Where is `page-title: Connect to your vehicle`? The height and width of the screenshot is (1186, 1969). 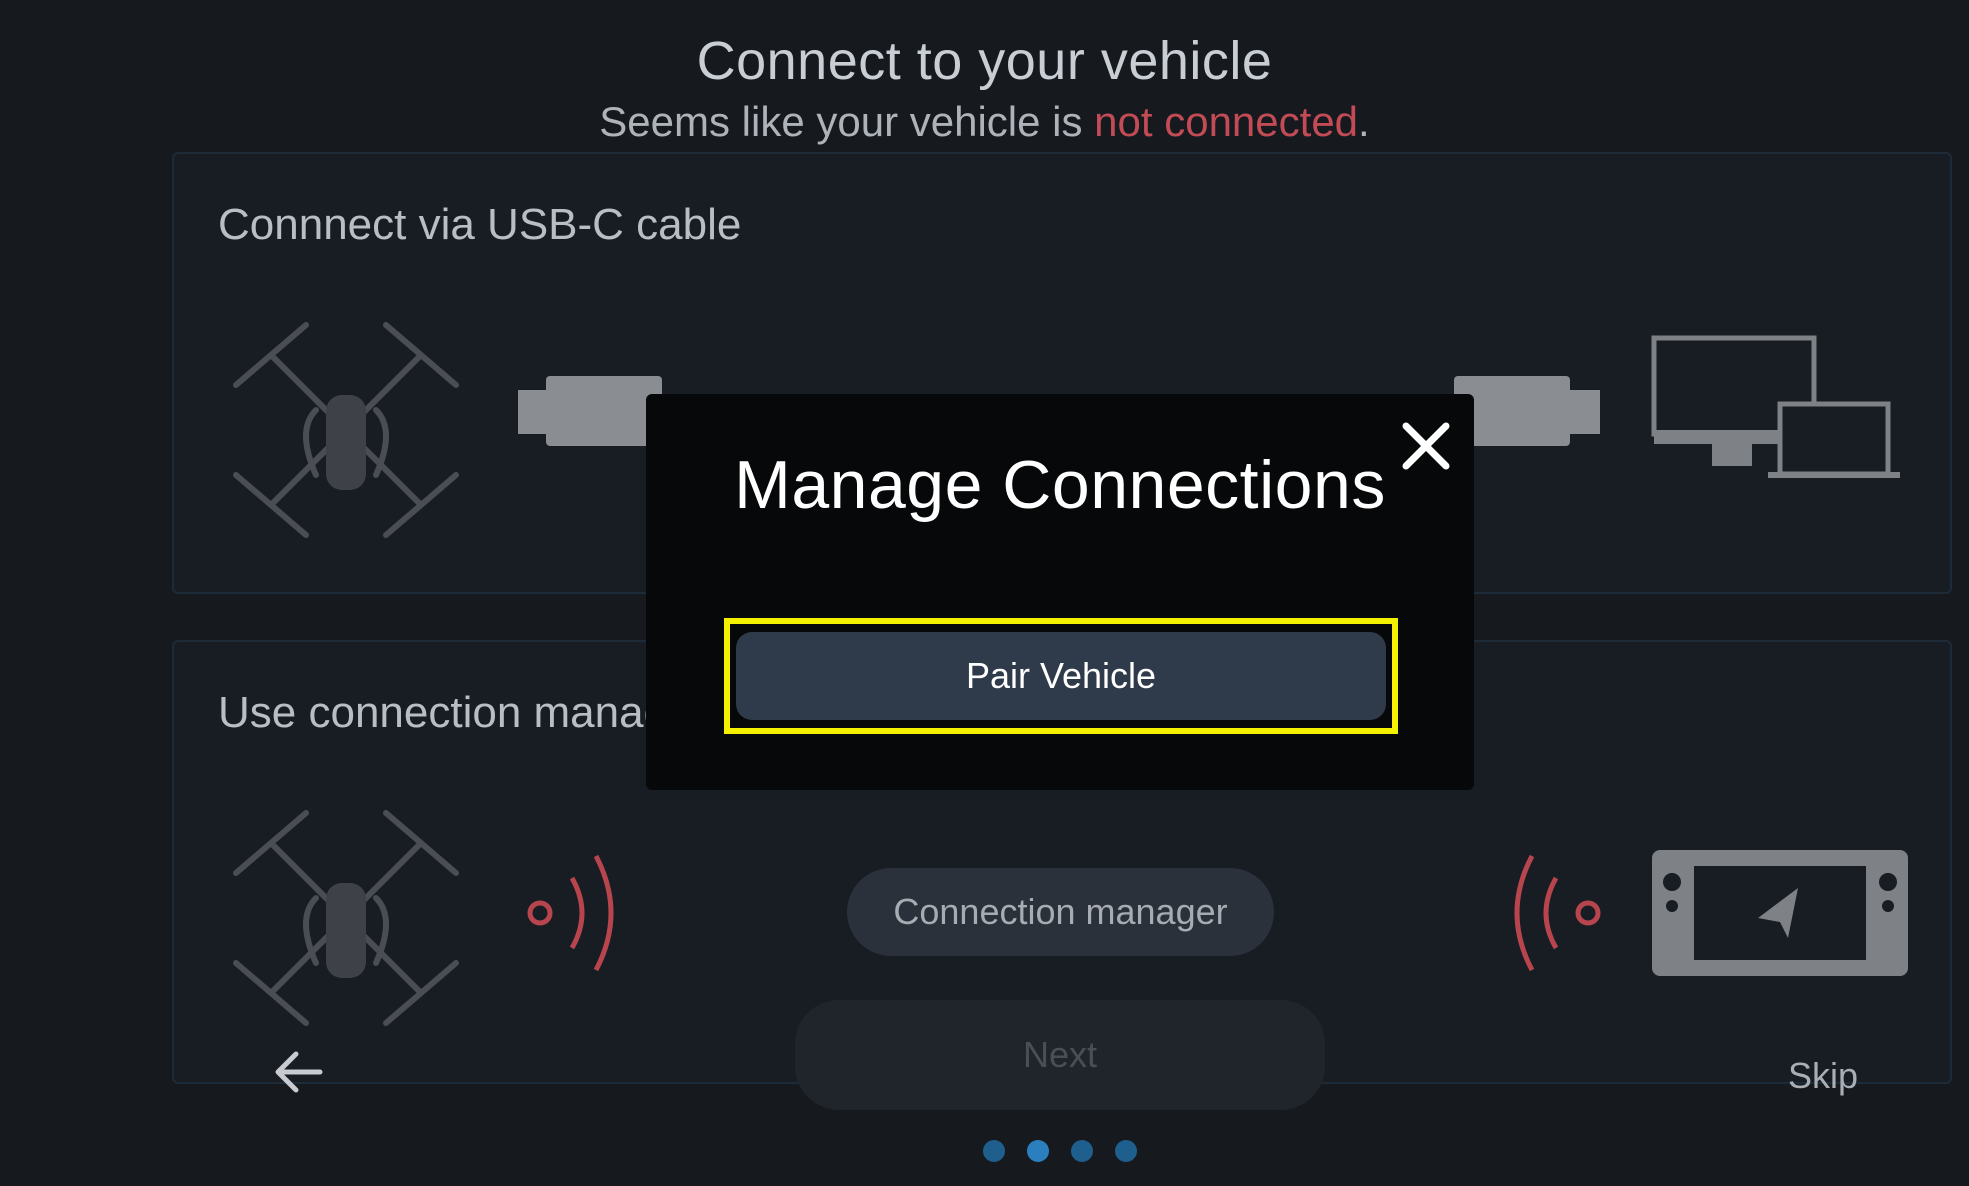 page-title: Connect to your vehicle is located at coordinates (984, 61).